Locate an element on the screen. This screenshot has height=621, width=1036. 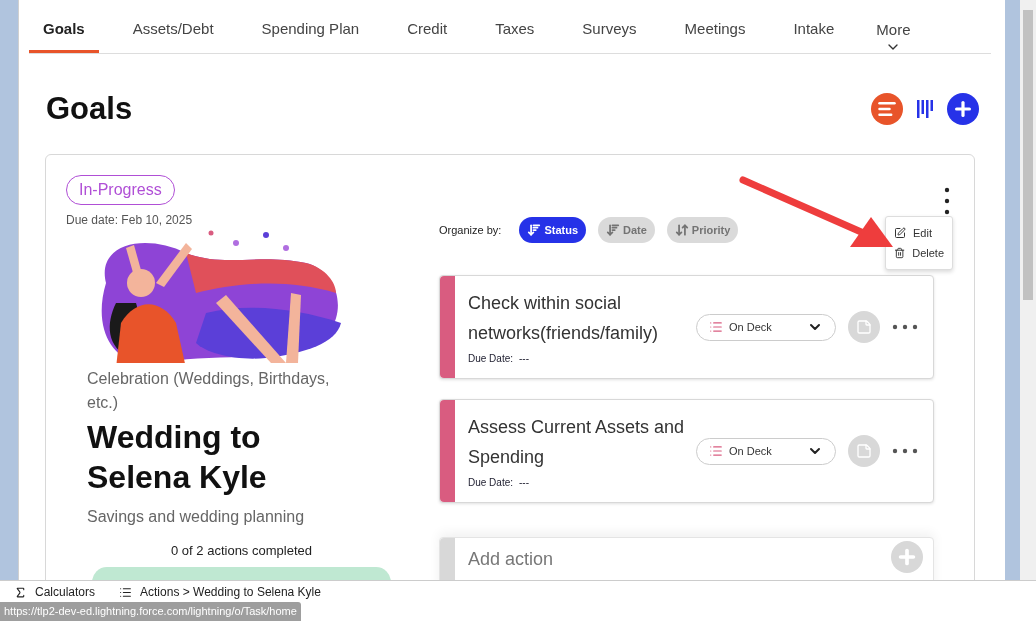
add-button is located at coordinates (963, 108).